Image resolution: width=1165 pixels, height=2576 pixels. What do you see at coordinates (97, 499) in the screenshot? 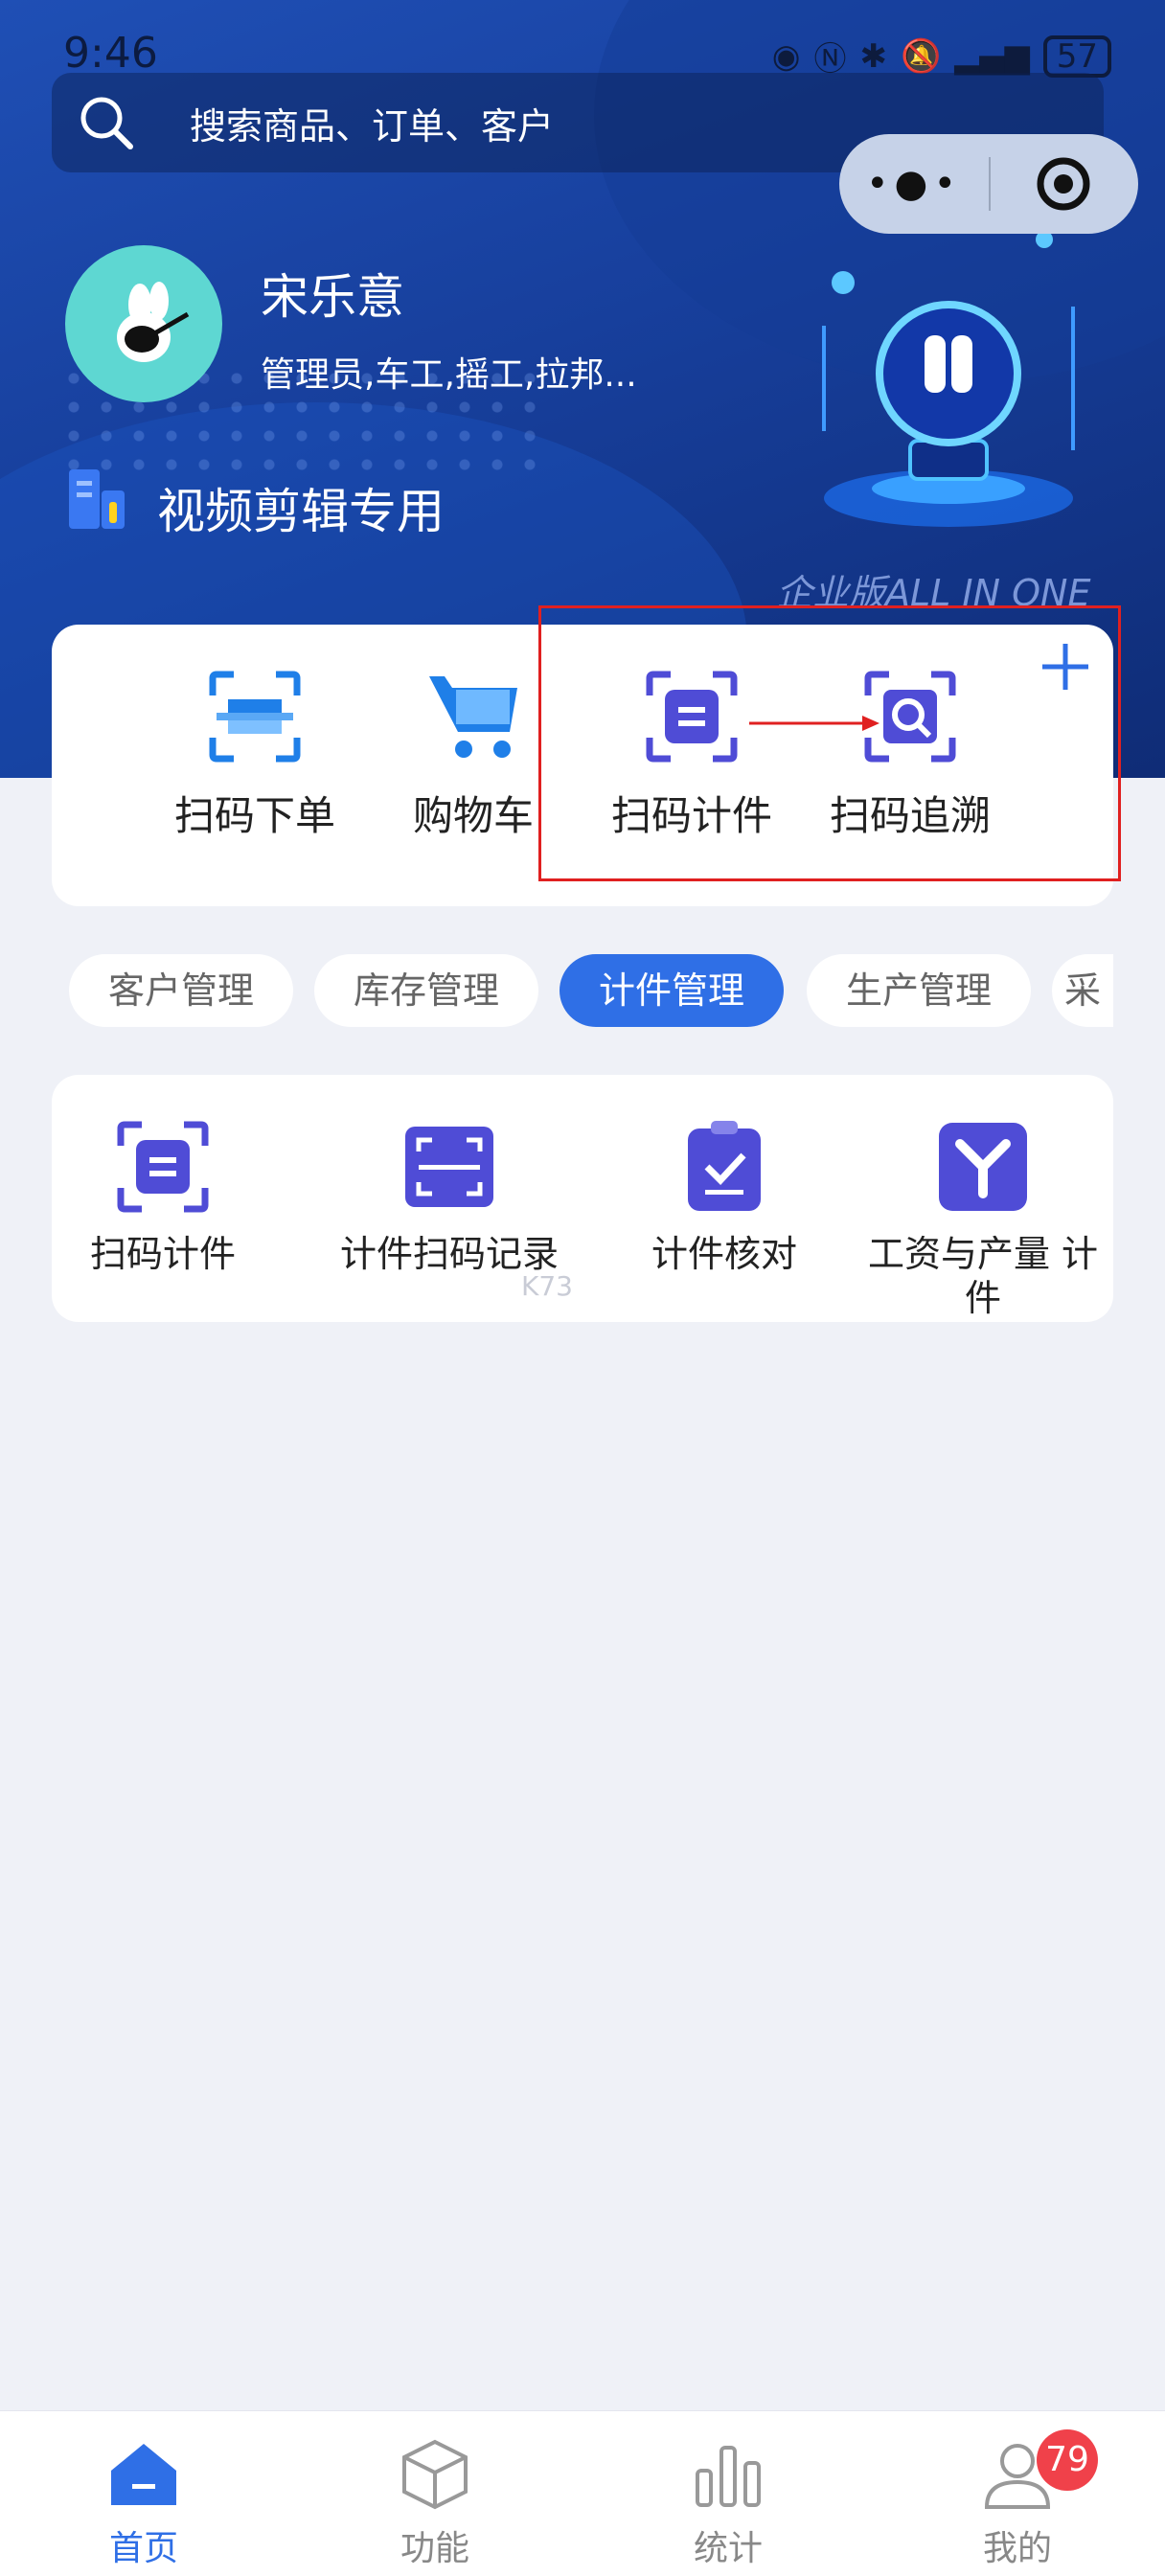
I see `building-icon` at bounding box center [97, 499].